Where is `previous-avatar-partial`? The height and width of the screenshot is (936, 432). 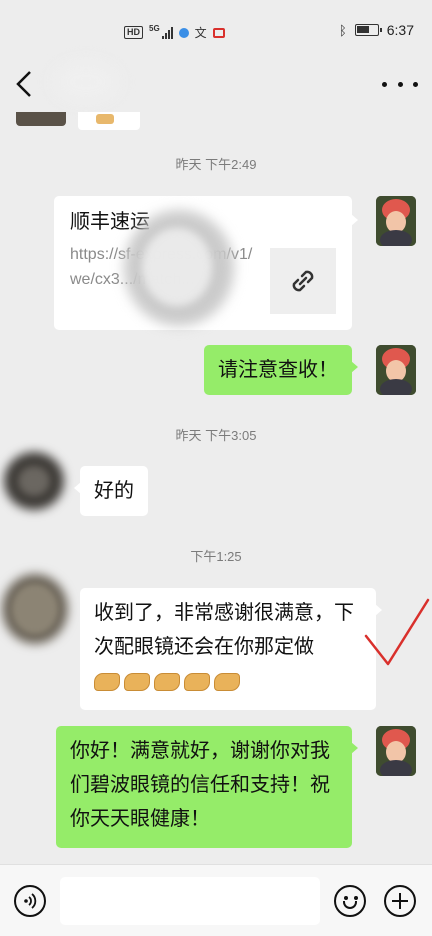
previous-avatar-partial is located at coordinates (41, 119).